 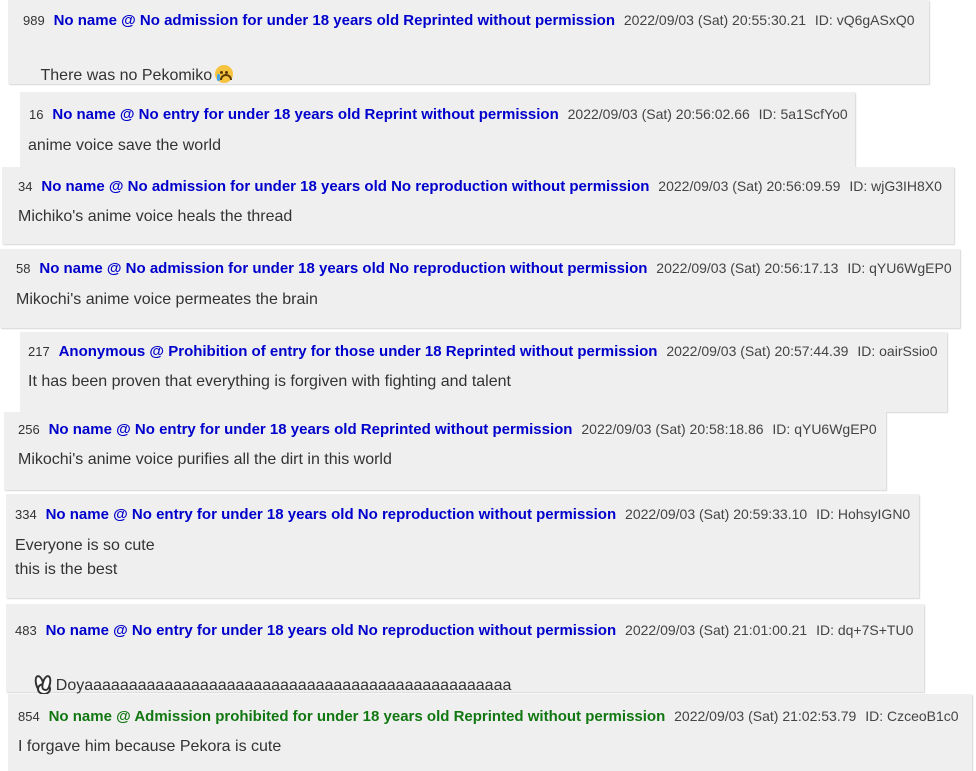 I want to click on rabbit-emoji-icon, so click(x=43, y=685).